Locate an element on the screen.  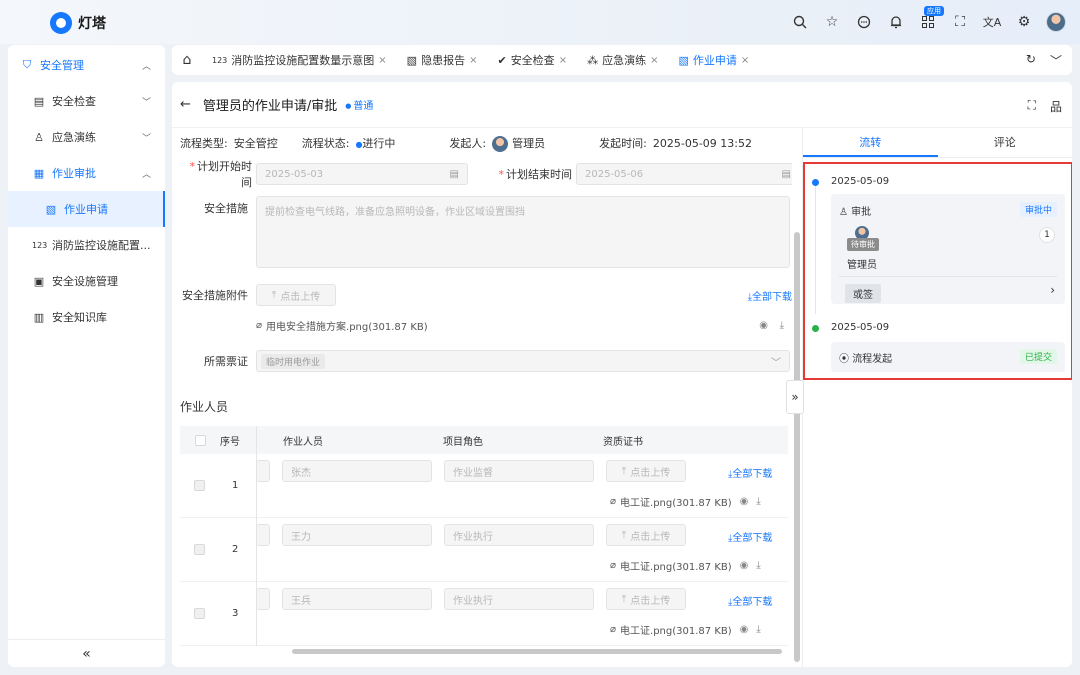
column-header-cert: 资质证书 is located at coordinates (623, 442).